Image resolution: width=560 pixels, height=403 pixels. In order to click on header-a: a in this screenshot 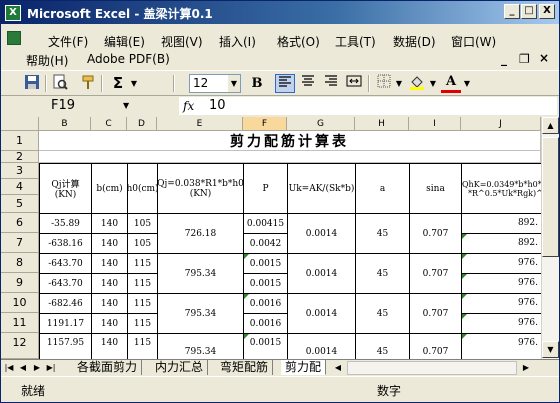, I will do `click(382, 188)`.